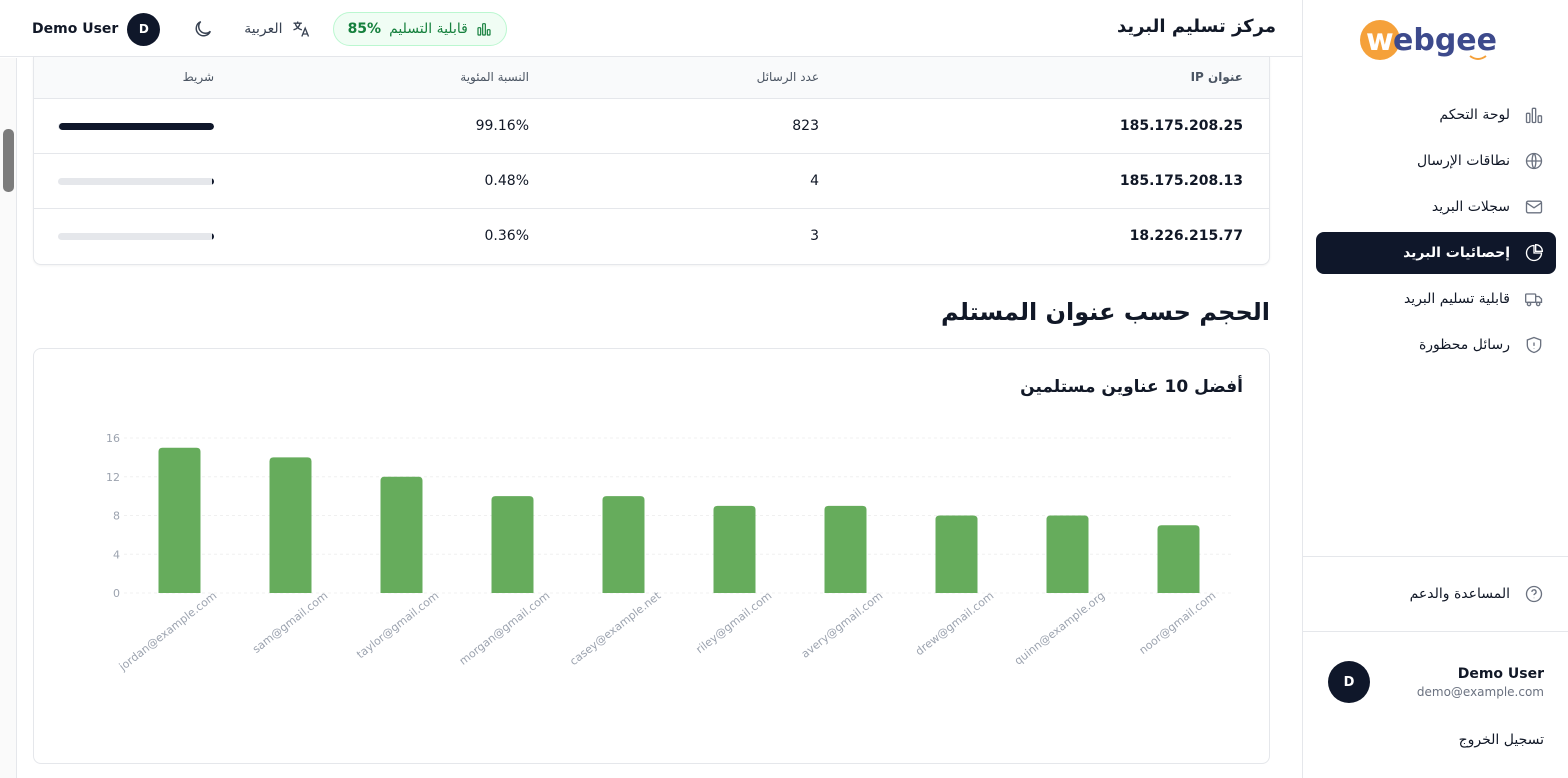 Image resolution: width=1568 pixels, height=778 pixels. What do you see at coordinates (651, 181) in the screenshot?
I see `table-row: 185.175.208.13 4 0.48%` at bounding box center [651, 181].